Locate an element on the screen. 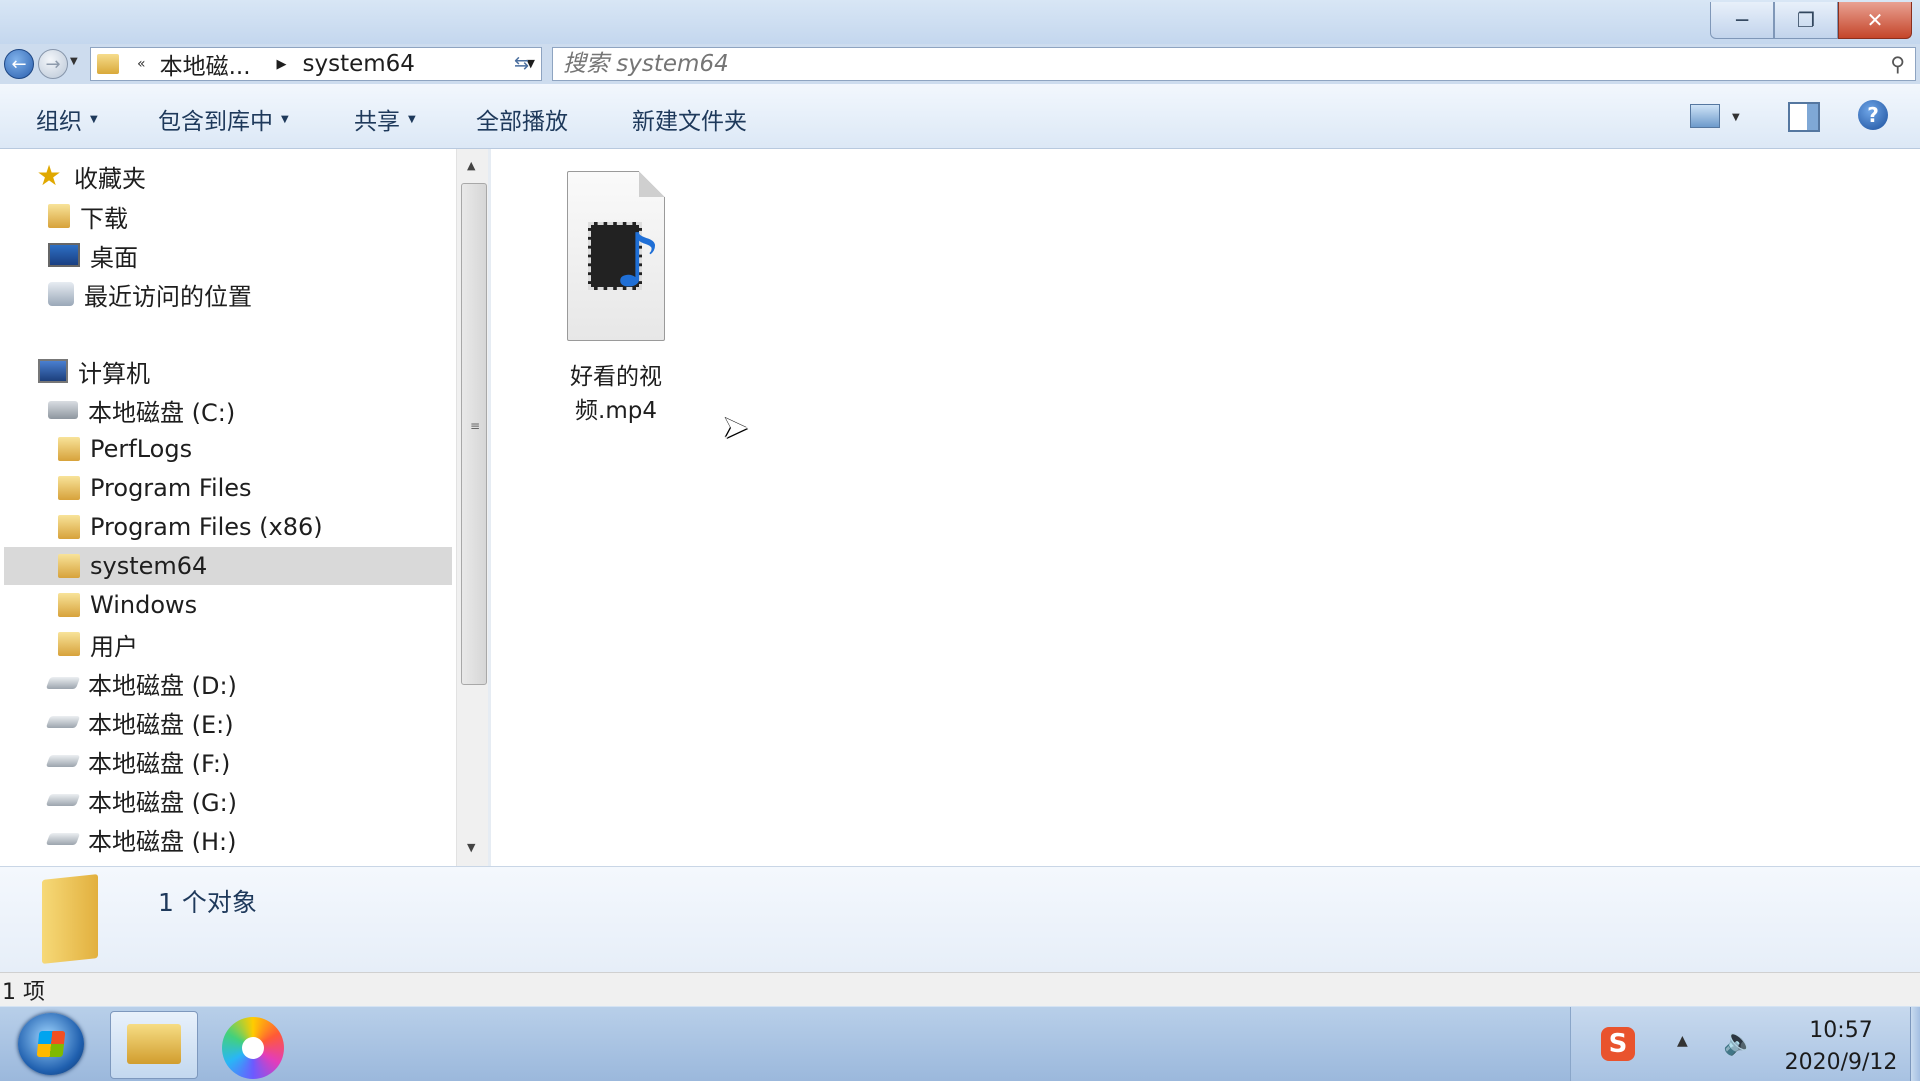 This screenshot has height=1081, width=1920. refresh-icon: ⇆ is located at coordinates (521, 63).